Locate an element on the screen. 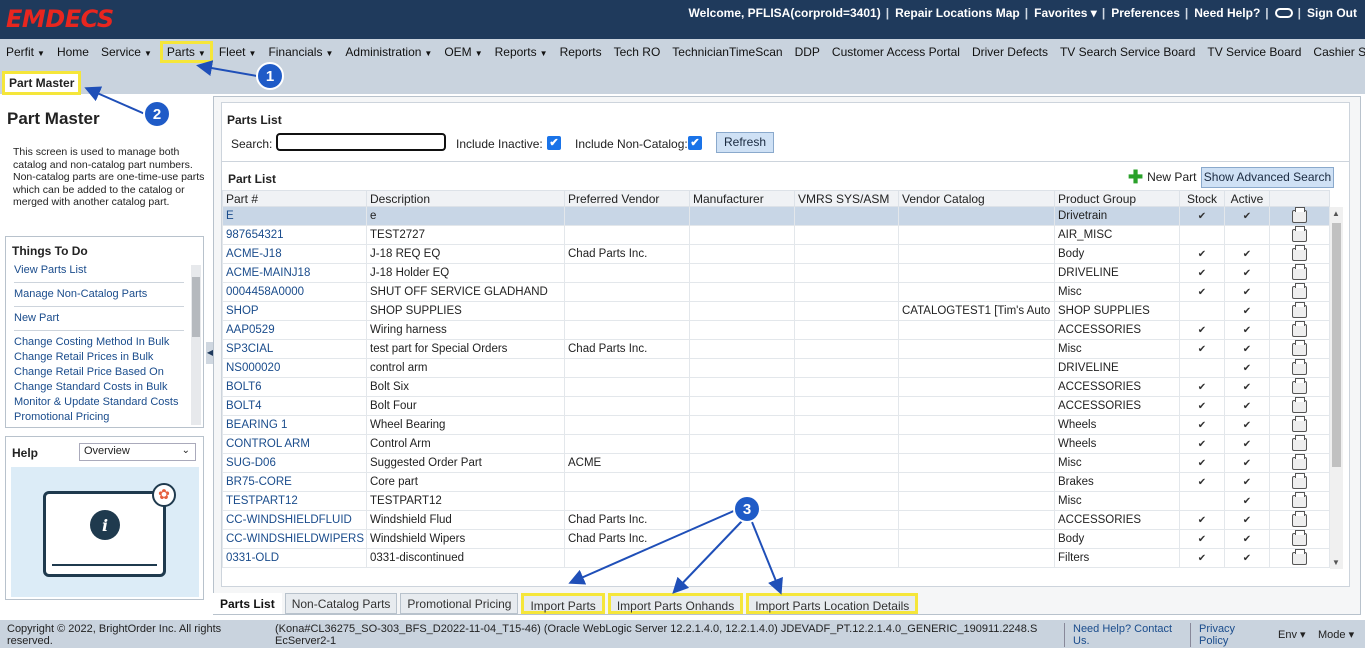  callout-3: 3 is located at coordinates (747, 509).